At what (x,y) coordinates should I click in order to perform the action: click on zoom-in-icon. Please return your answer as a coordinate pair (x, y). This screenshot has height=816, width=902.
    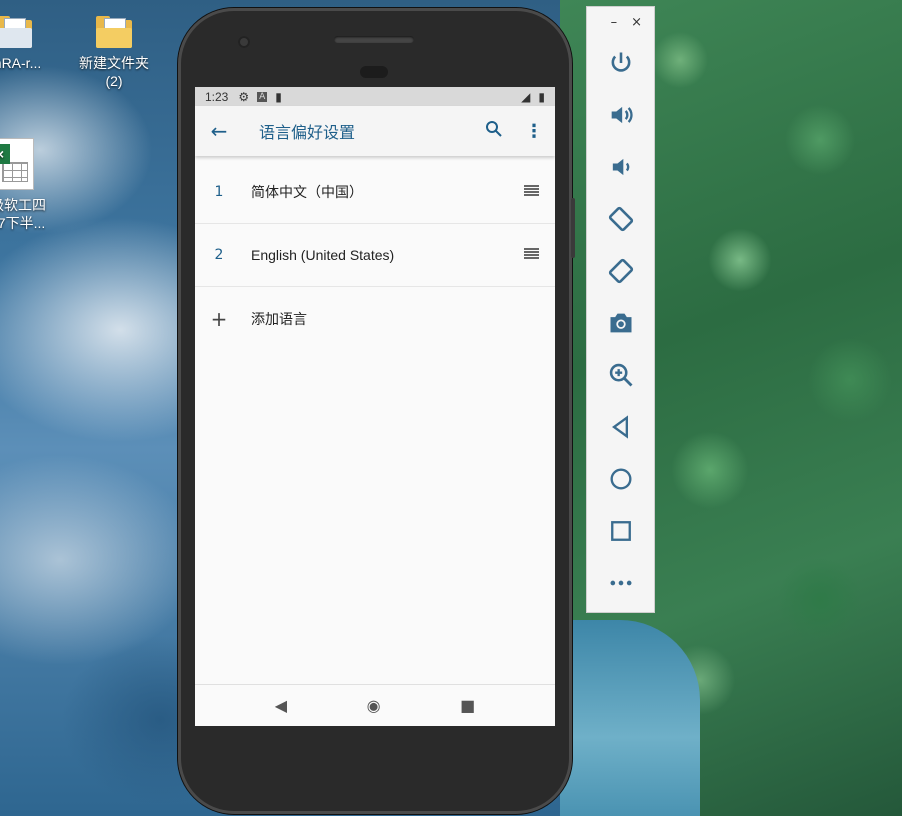
    Looking at the image, I should click on (620, 375).